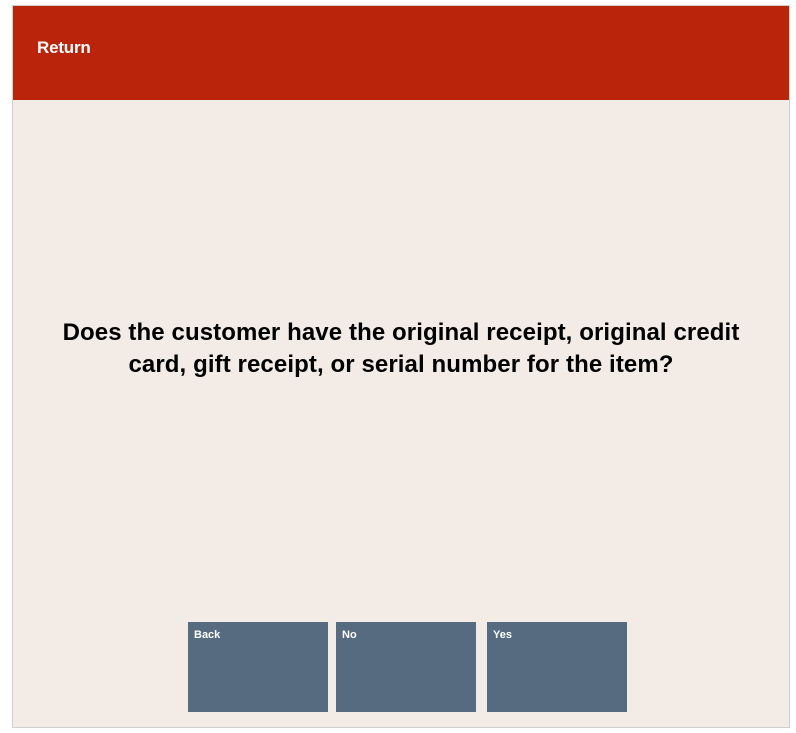 The height and width of the screenshot is (733, 796). I want to click on back-button: Back, so click(258, 667).